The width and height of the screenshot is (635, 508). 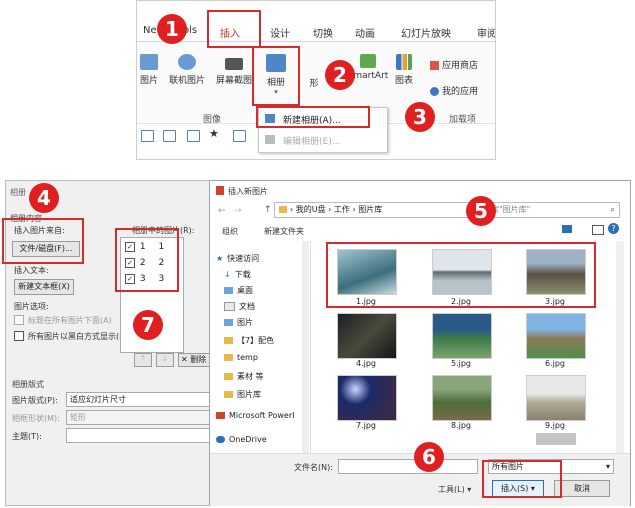 I want to click on nav-label: 下载, so click(x=242, y=274).